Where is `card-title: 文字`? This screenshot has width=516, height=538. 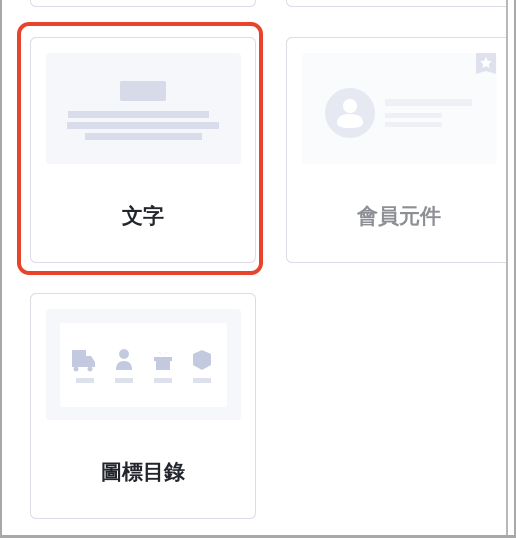 card-title: 文字 is located at coordinates (143, 217).